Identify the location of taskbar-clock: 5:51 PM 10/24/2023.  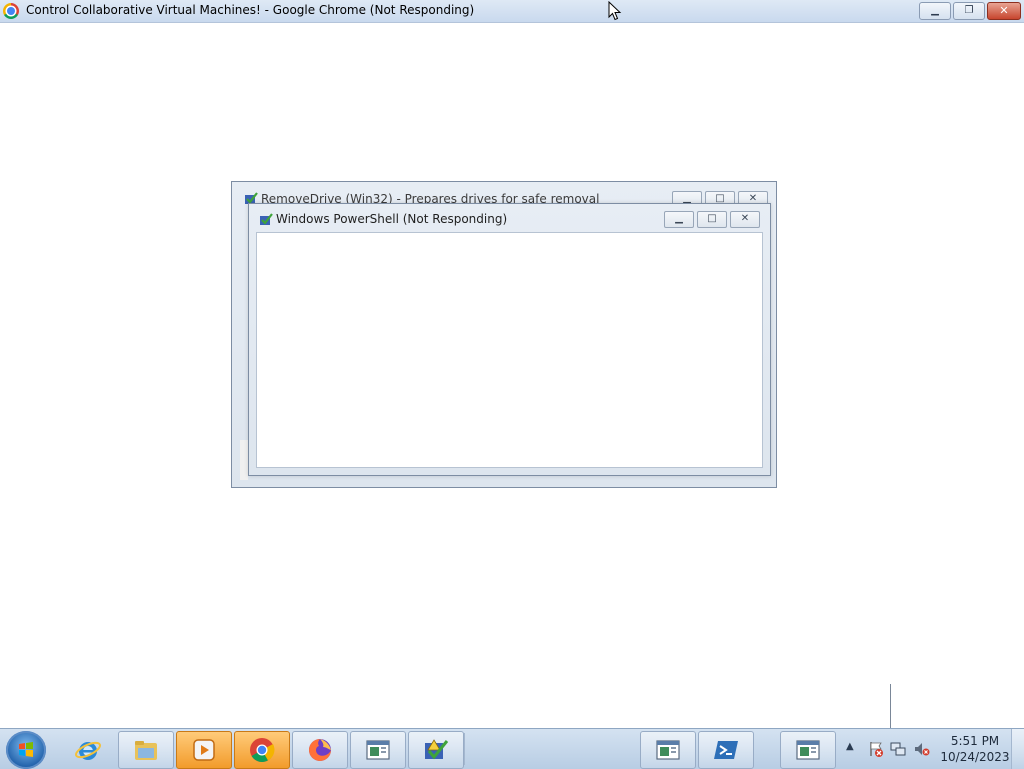
(975, 749).